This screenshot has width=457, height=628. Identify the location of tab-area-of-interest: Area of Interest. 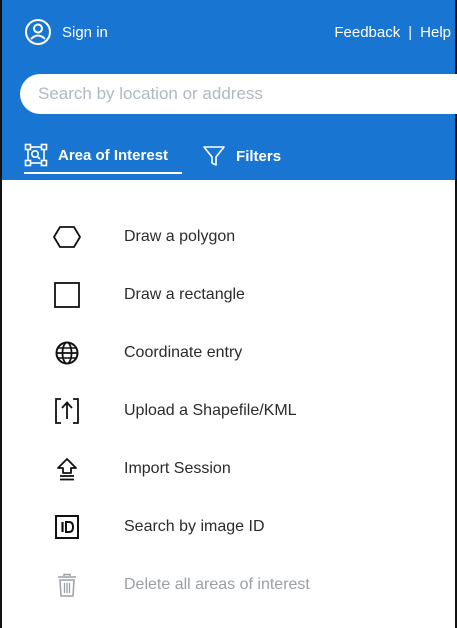
(103, 156).